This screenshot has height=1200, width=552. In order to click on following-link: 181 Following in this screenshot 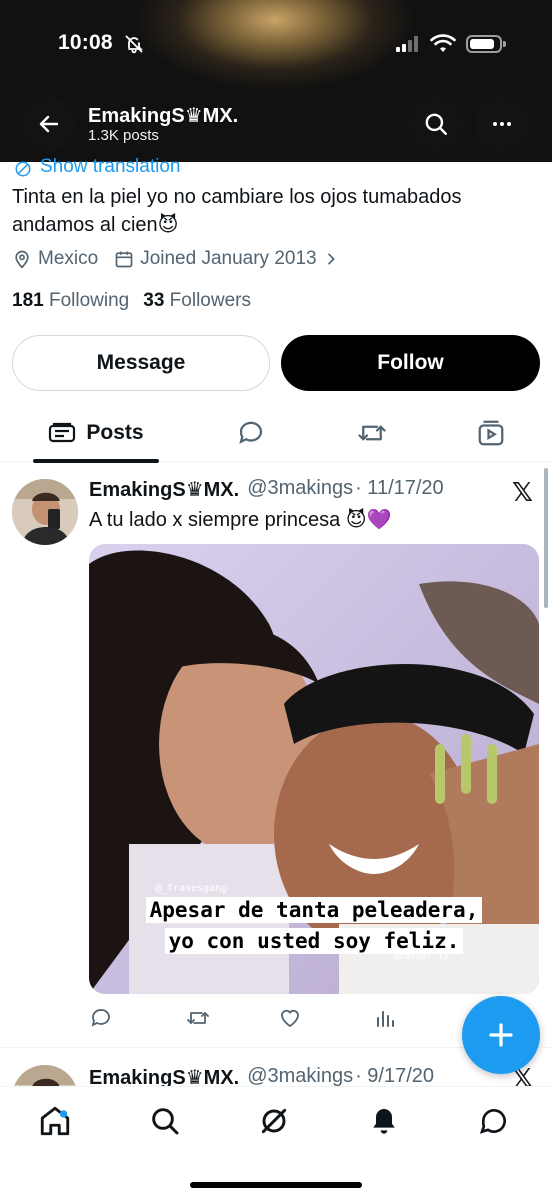, I will do `click(70, 301)`.